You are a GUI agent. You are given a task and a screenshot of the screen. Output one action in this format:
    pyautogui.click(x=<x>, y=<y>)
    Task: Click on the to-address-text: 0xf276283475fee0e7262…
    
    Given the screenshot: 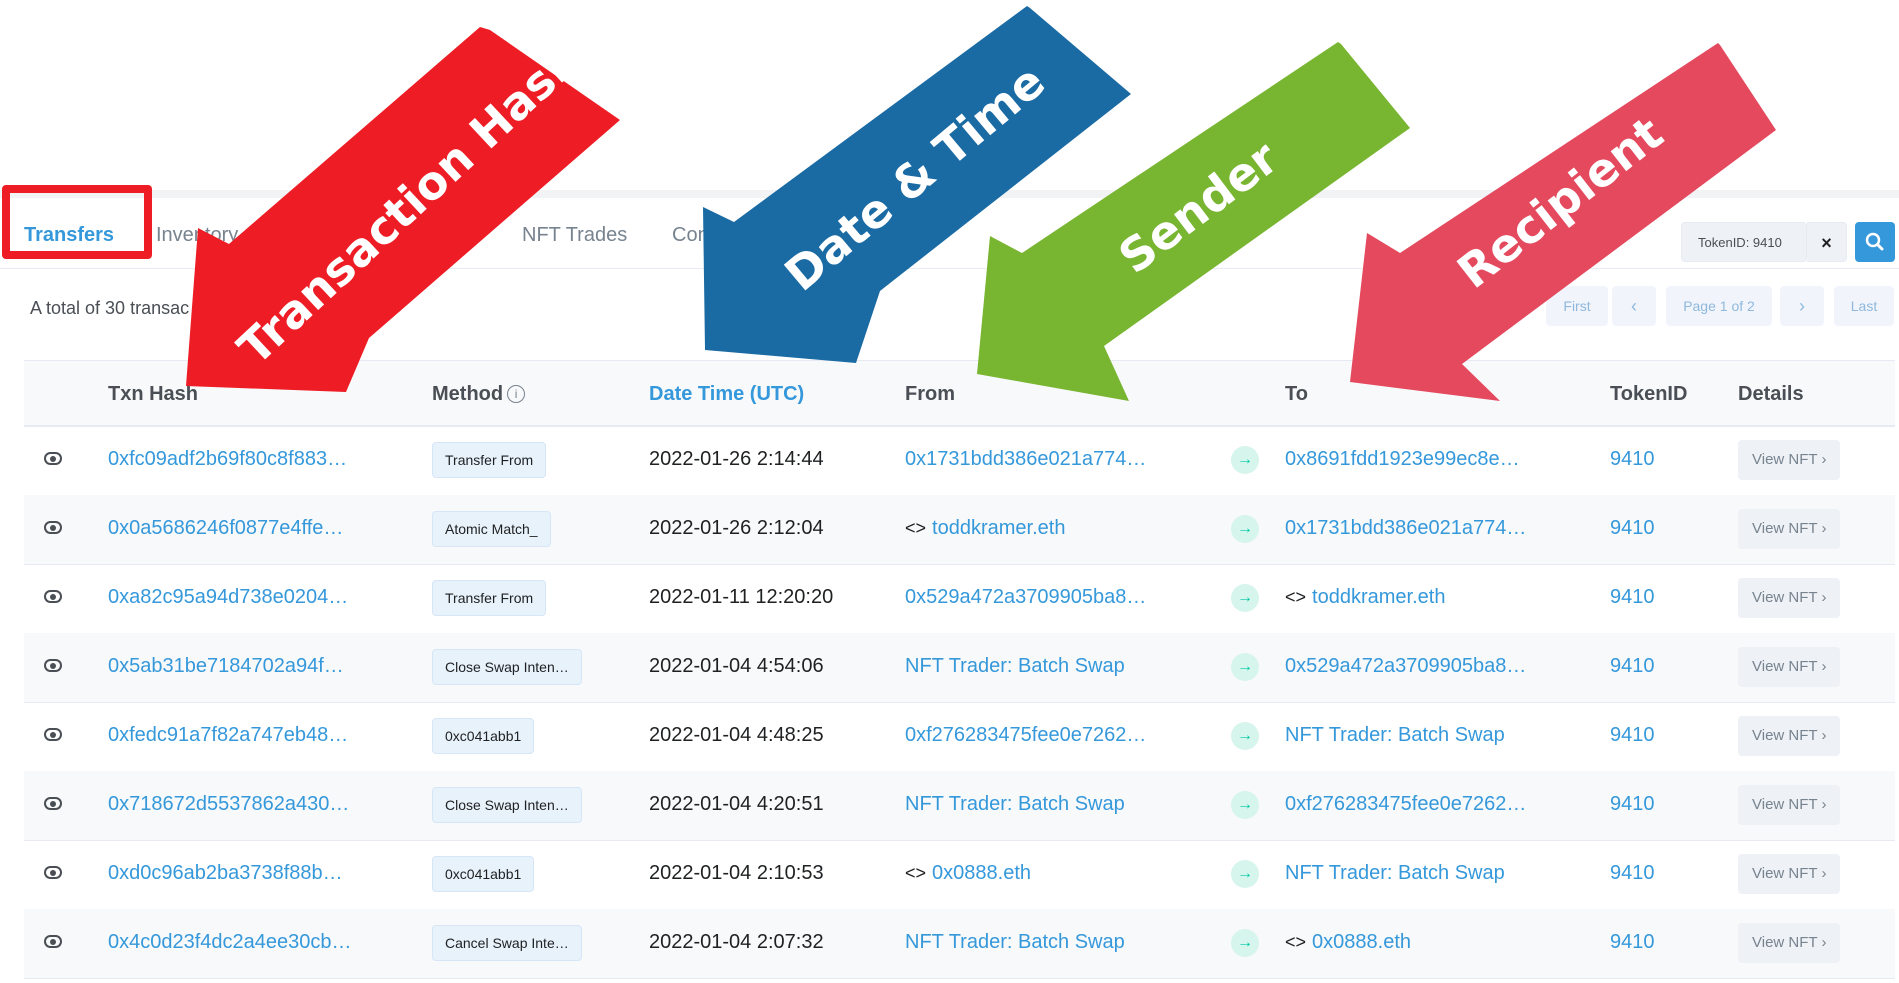 What is the action you would take?
    pyautogui.click(x=1406, y=804)
    